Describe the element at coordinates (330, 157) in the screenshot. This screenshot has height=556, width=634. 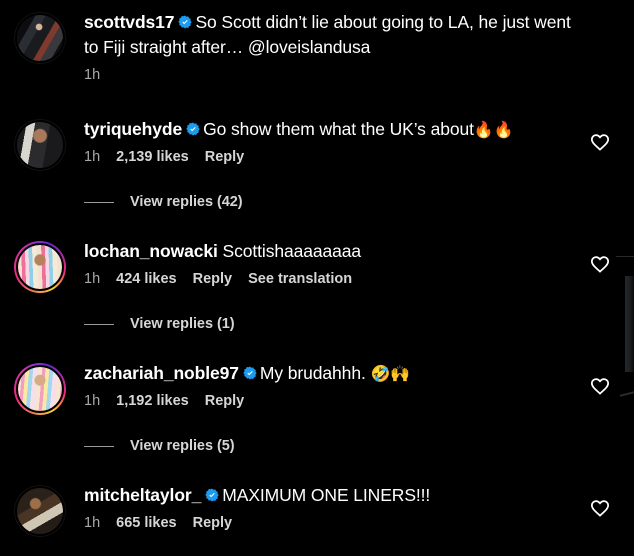
I see `comment-meta: 1h 2,139 likes Reply` at that location.